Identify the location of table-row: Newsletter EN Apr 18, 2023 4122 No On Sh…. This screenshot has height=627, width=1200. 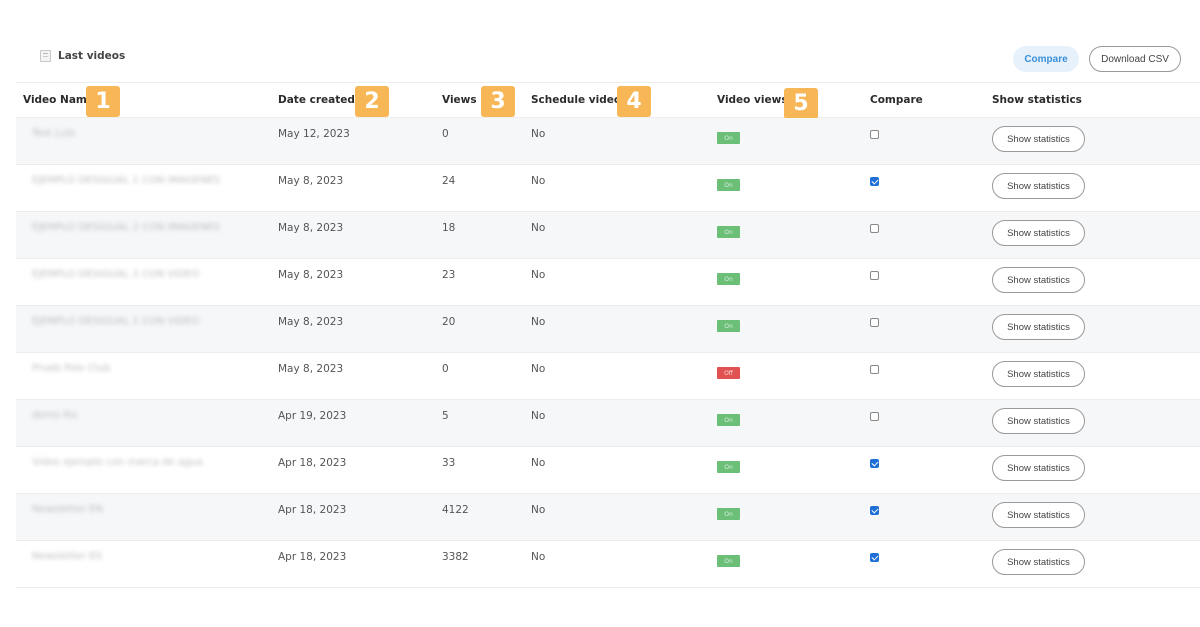
(608, 517).